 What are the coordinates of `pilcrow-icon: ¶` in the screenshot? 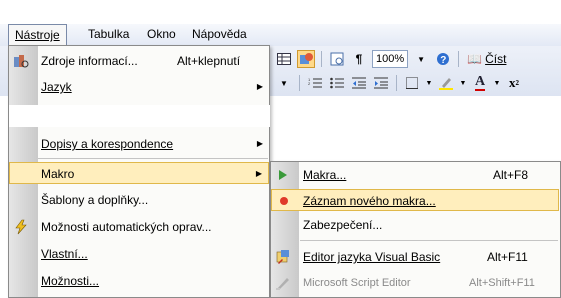 It's located at (359, 59).